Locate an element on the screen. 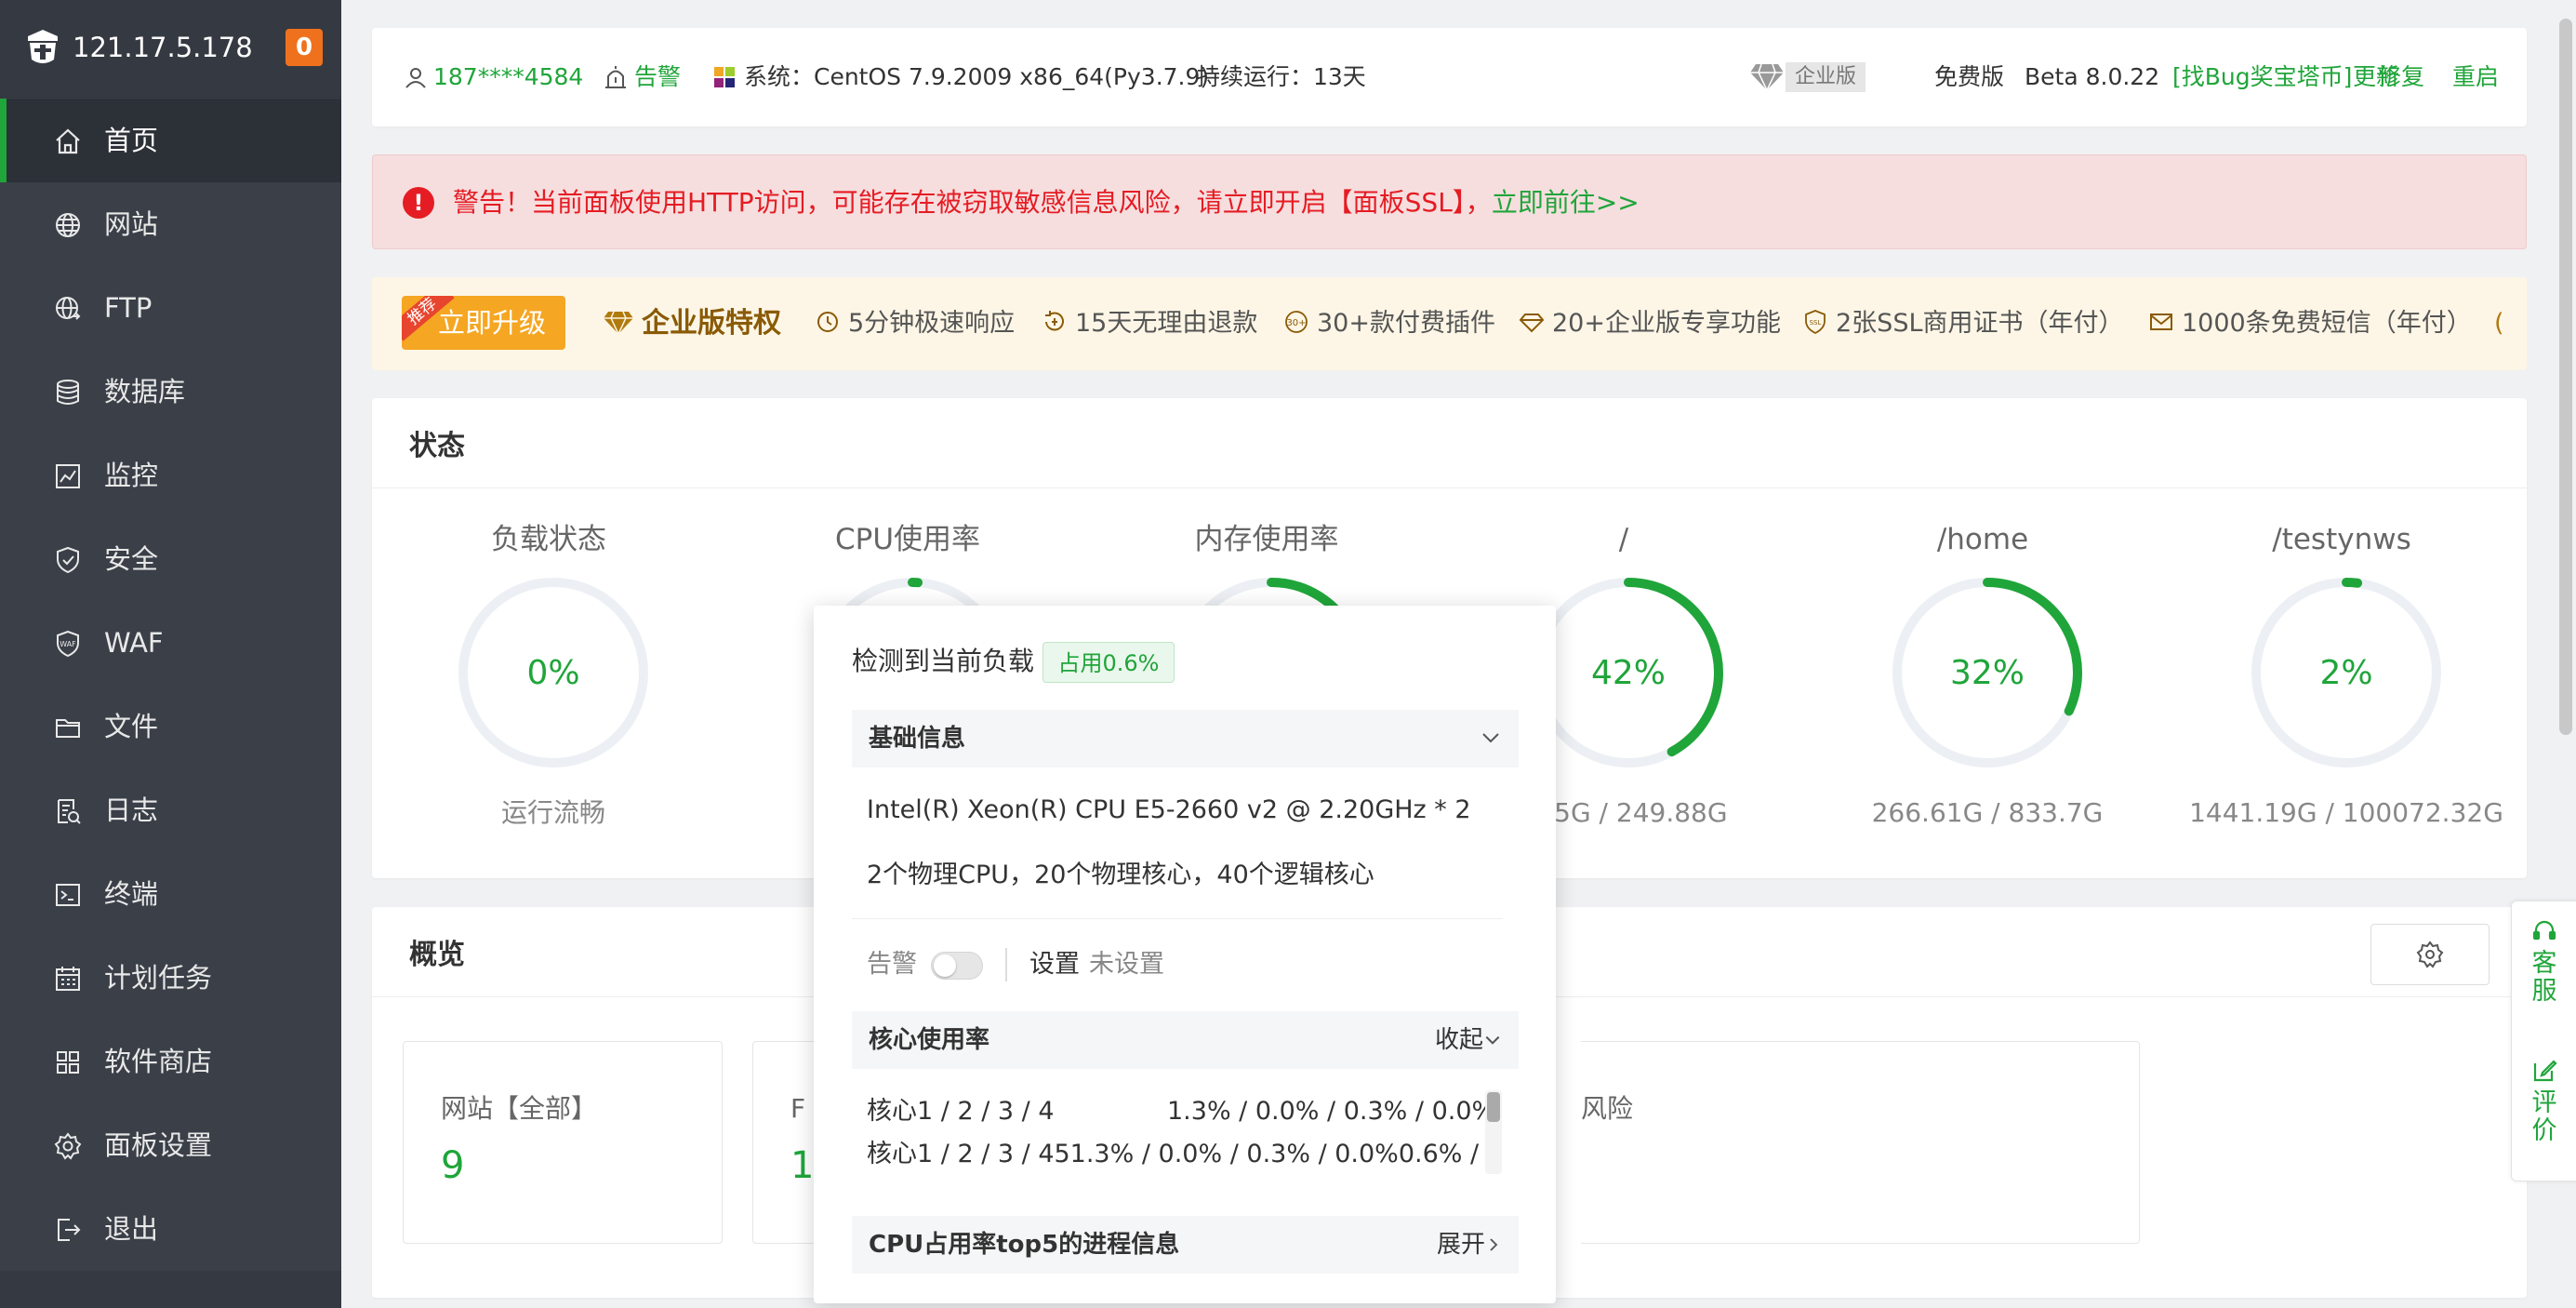  top5-process-header: CPU占用率top5的进程信息 展开 is located at coordinates (1185, 1245).